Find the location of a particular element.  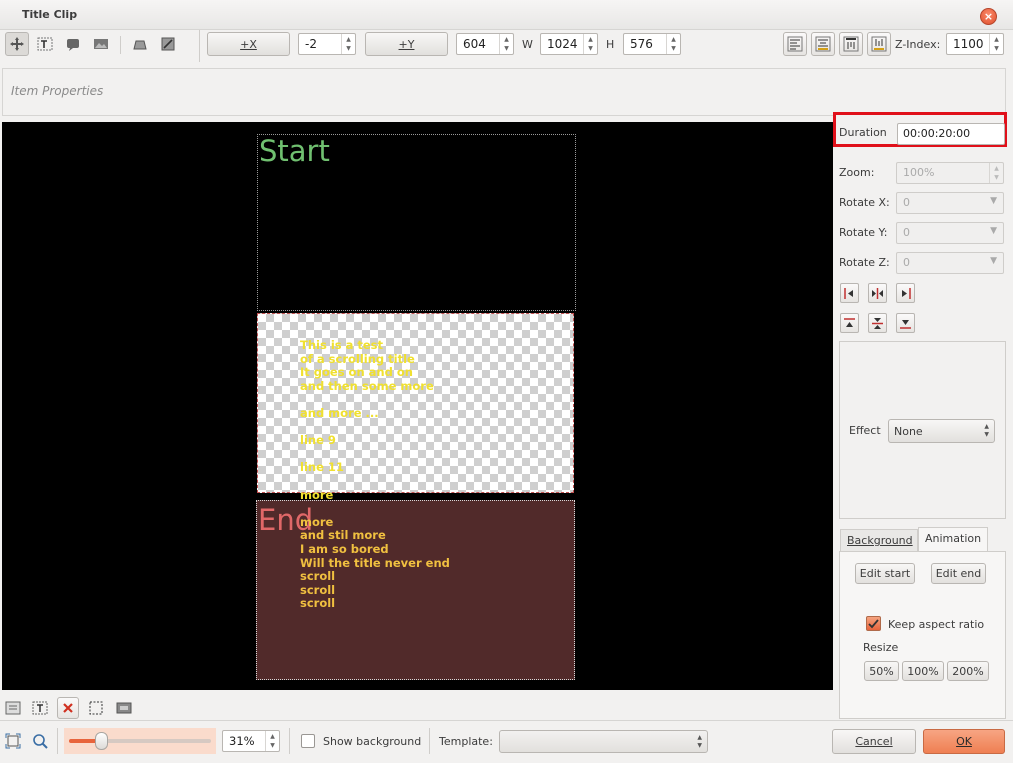

edit-end-button: Edit end is located at coordinates (958, 573).